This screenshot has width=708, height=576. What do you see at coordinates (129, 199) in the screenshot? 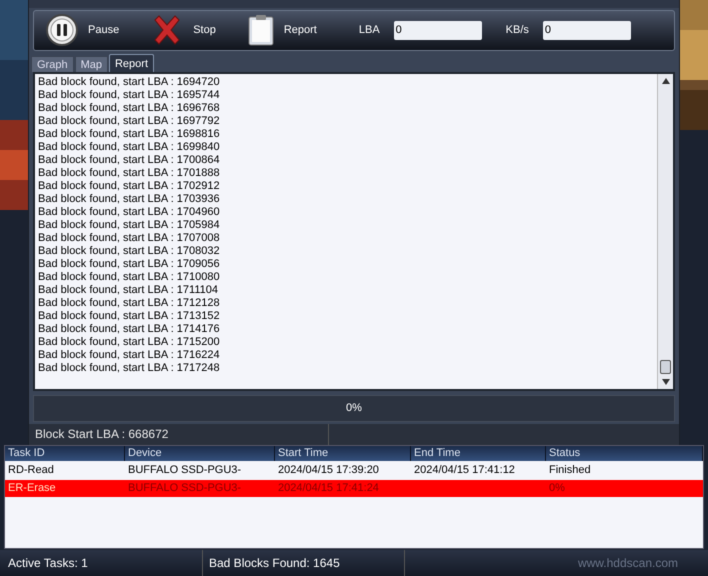
I see `report-line: Bad block found, start LBA : 1703936` at bounding box center [129, 199].